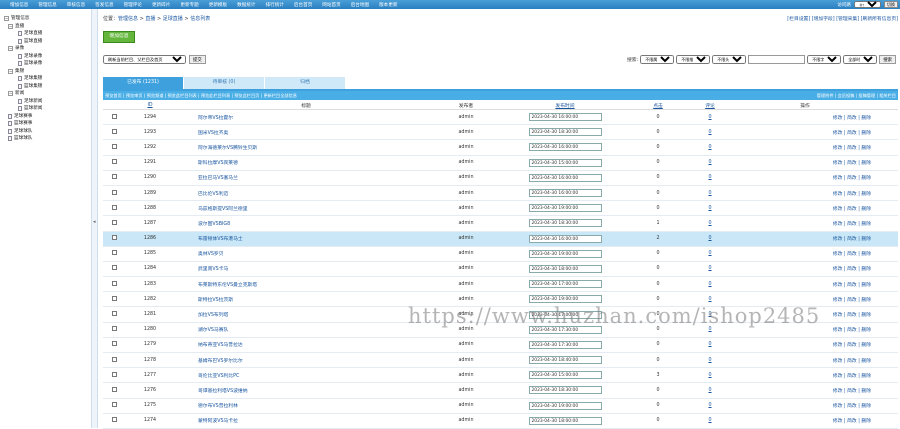 The width and height of the screenshot is (900, 429). Describe the element at coordinates (306, 420) in the screenshot. I see `row-title-link: 蒙特阿波VS马卡拉` at that location.